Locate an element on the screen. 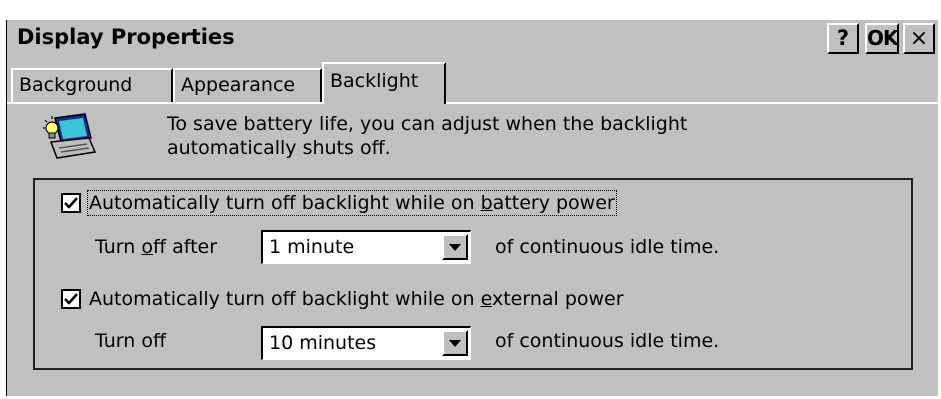  battery-label-hotkey: b is located at coordinates (486, 203).